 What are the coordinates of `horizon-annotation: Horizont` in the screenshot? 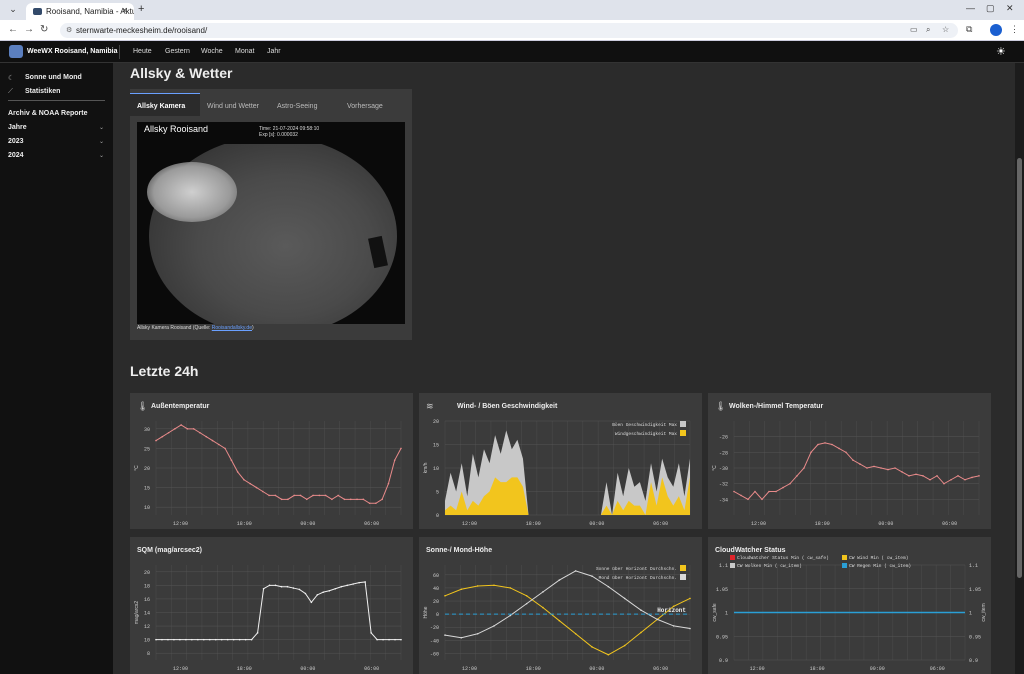 It's located at (671, 610).